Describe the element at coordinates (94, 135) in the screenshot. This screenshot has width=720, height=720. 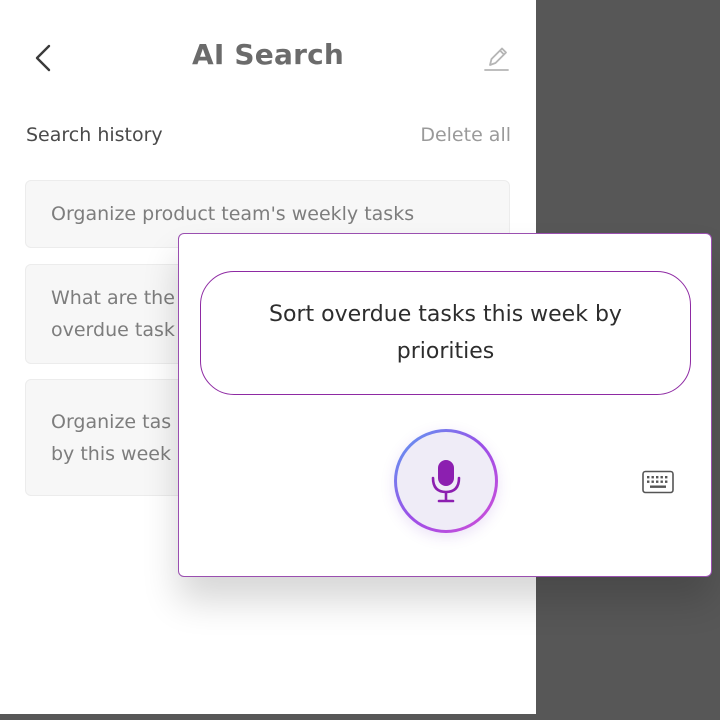
I see `search-history-label: Search history` at that location.